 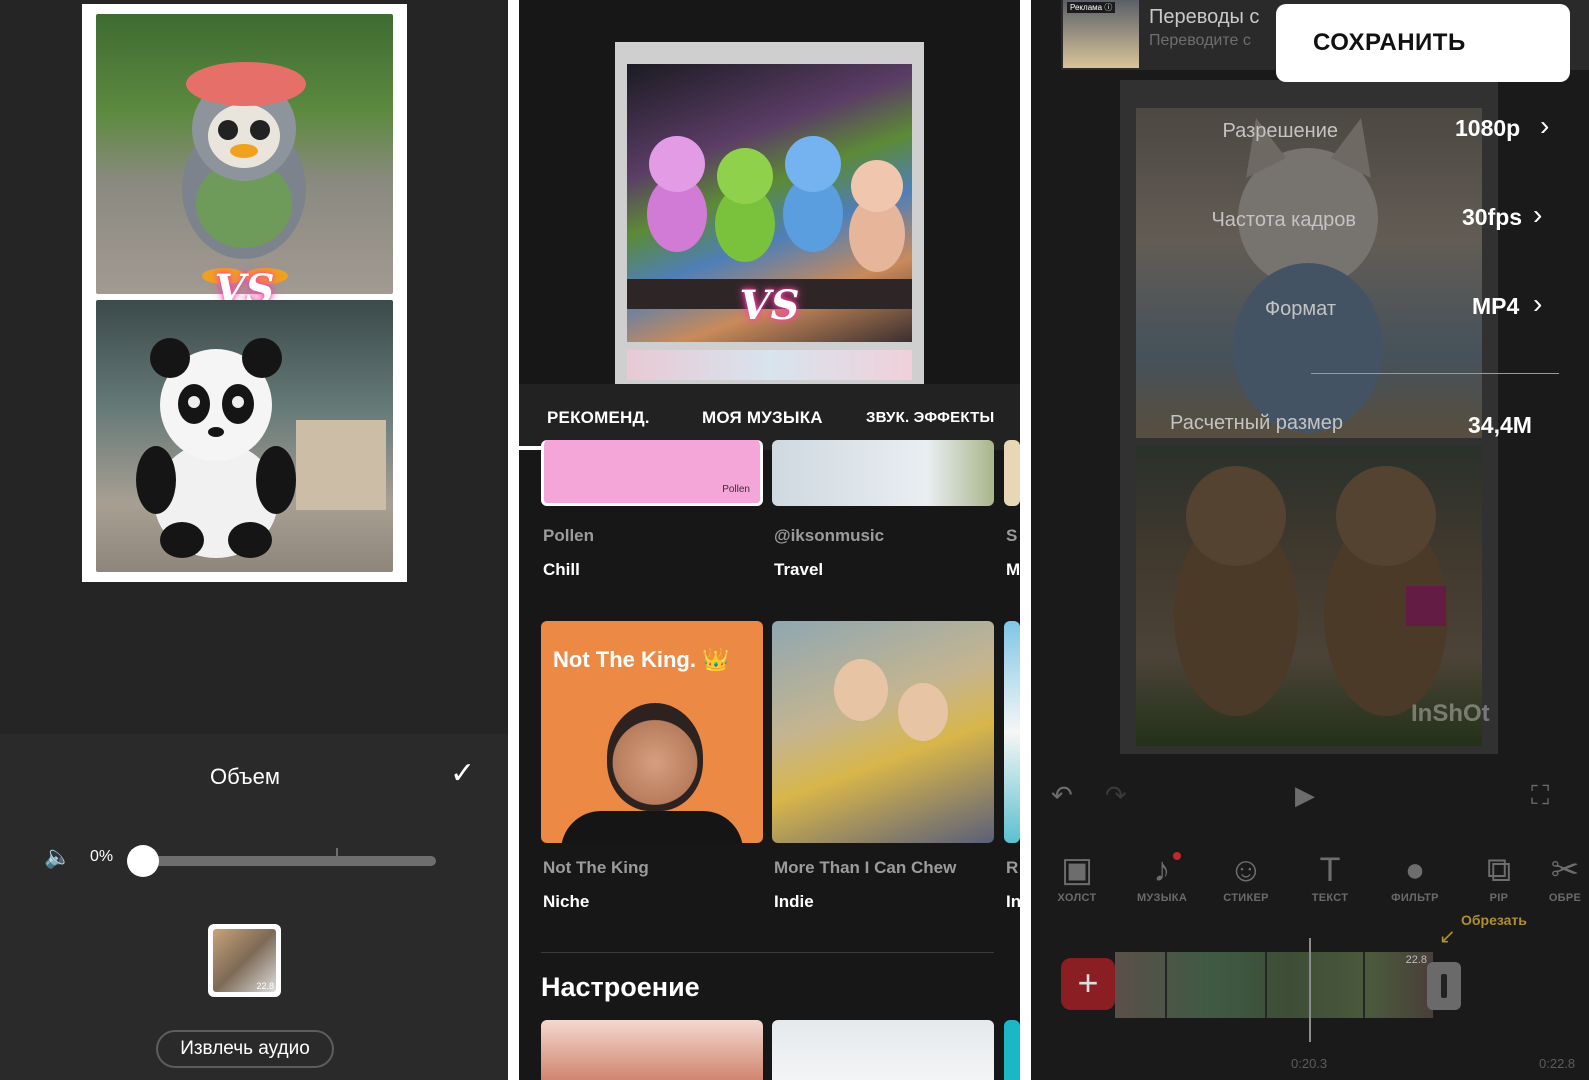 I want to click on text-icon: T, so click(x=1330, y=870).